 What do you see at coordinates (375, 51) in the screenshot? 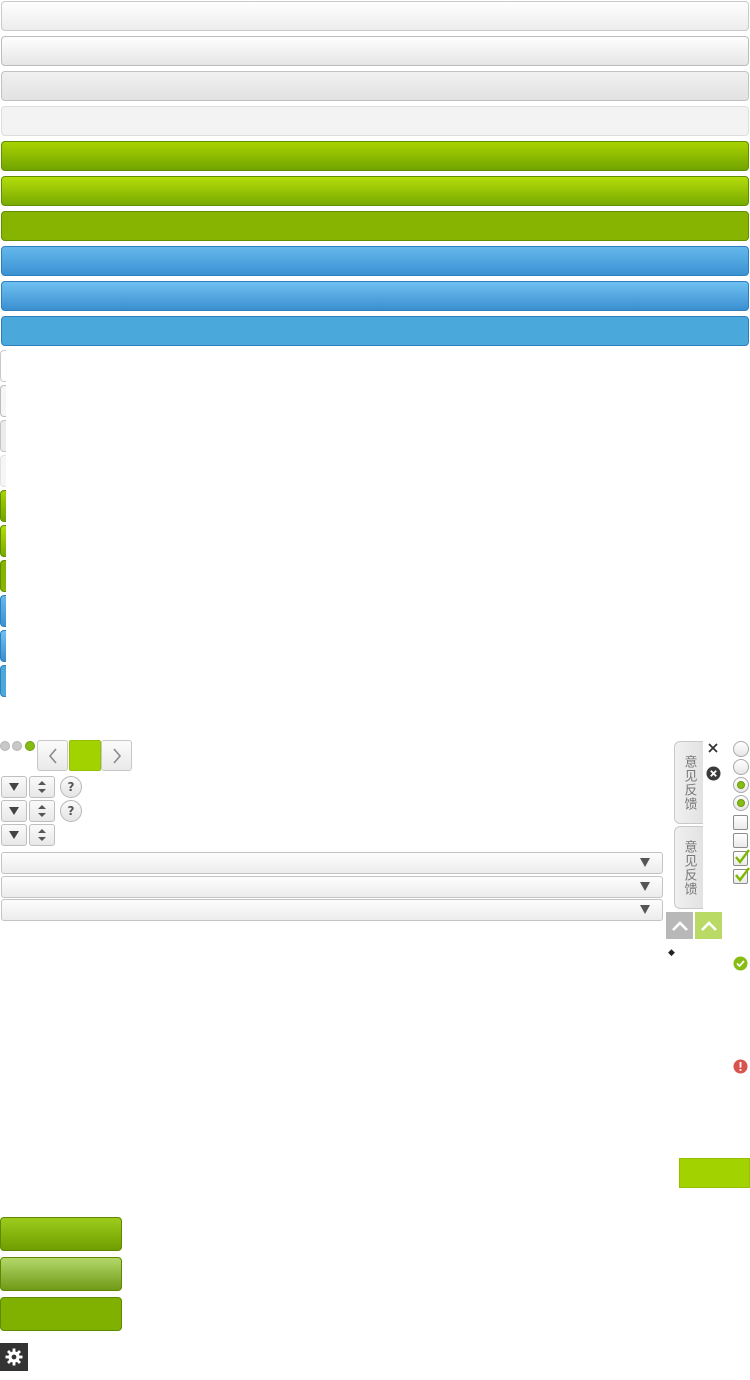
I see `bar-gray-hover` at bounding box center [375, 51].